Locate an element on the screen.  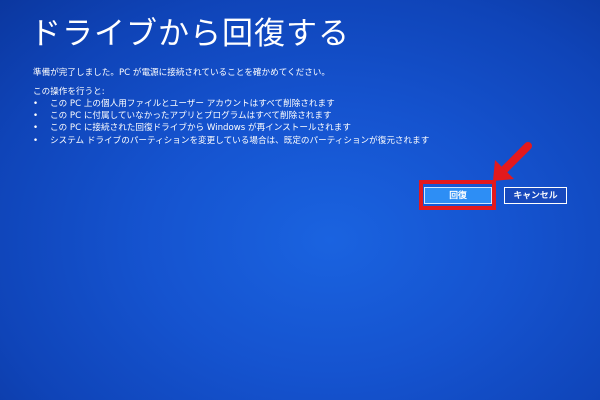
ready-message: 準備が完了しました。PC が電源に接続されていることを確かめてください。 is located at coordinates (181, 73).